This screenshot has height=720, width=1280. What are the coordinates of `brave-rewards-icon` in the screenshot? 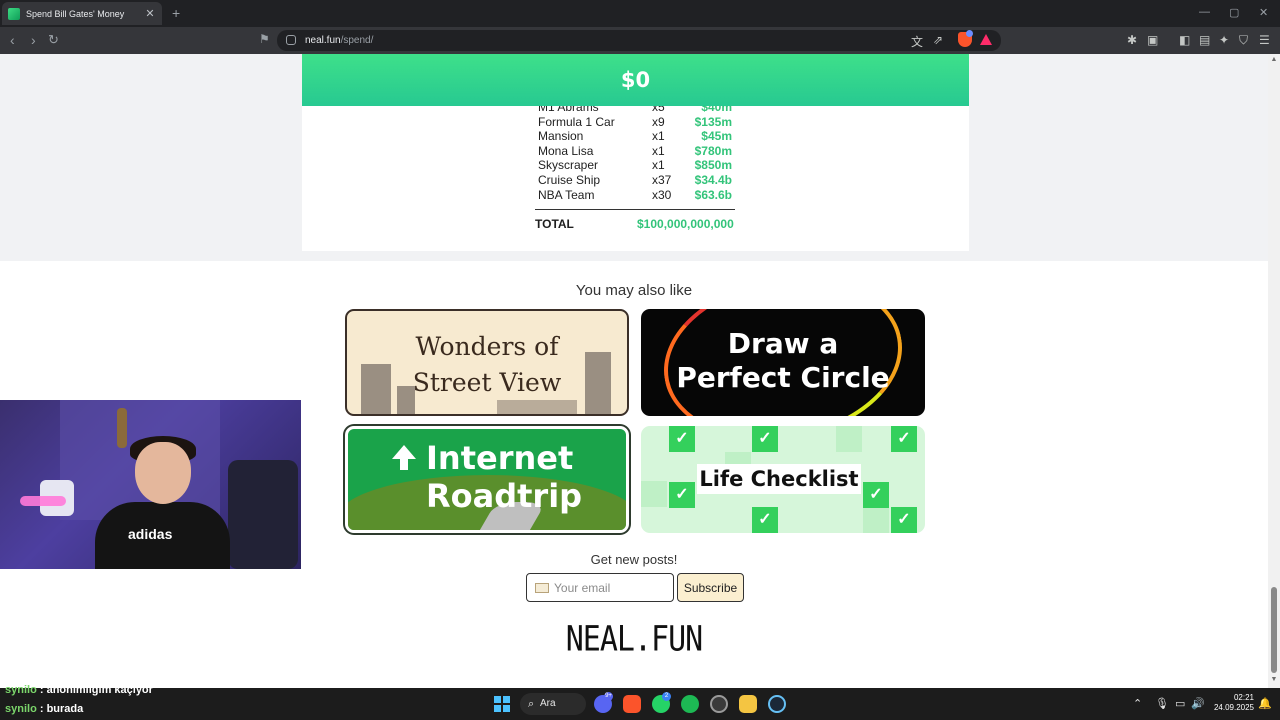 It's located at (986, 39).